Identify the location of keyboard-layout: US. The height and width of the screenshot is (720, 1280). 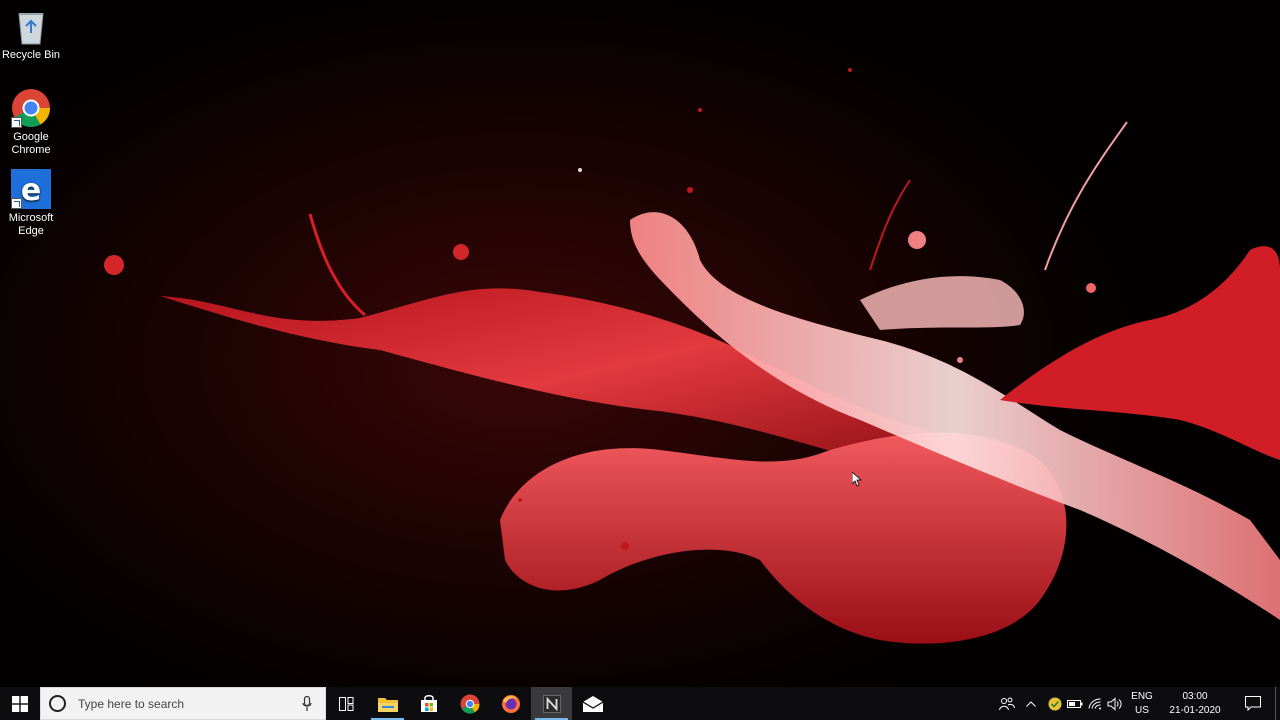
(1142, 710).